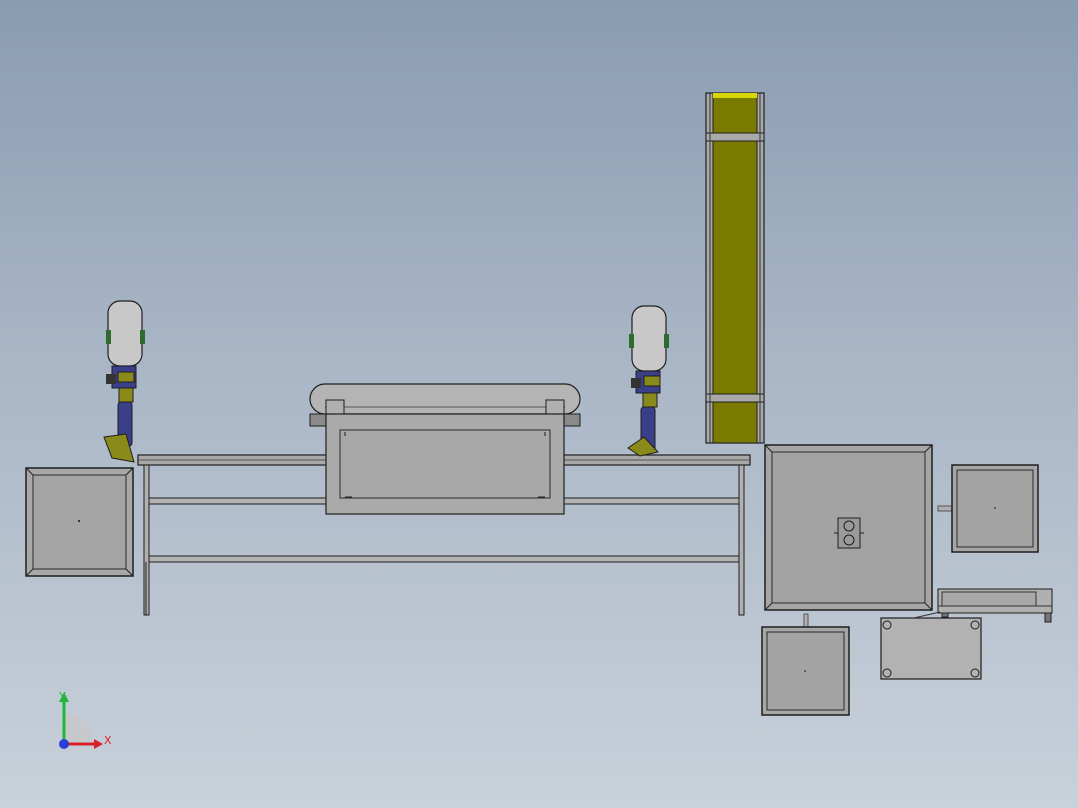 This screenshot has width=1078, height=808. What do you see at coordinates (85, 719) in the screenshot?
I see `coordinate-triad: Y X` at bounding box center [85, 719].